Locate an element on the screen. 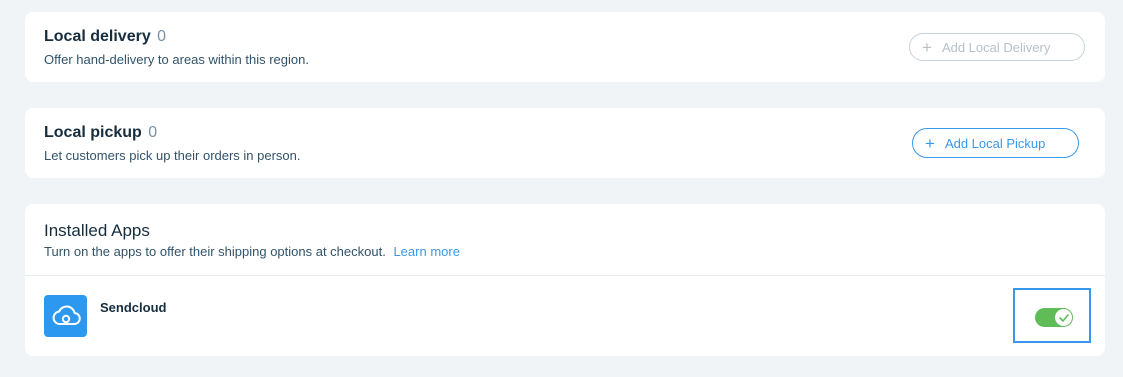 This screenshot has height=377, width=1123. add-local-pickup-button: + Add Local Pickup is located at coordinates (995, 143).